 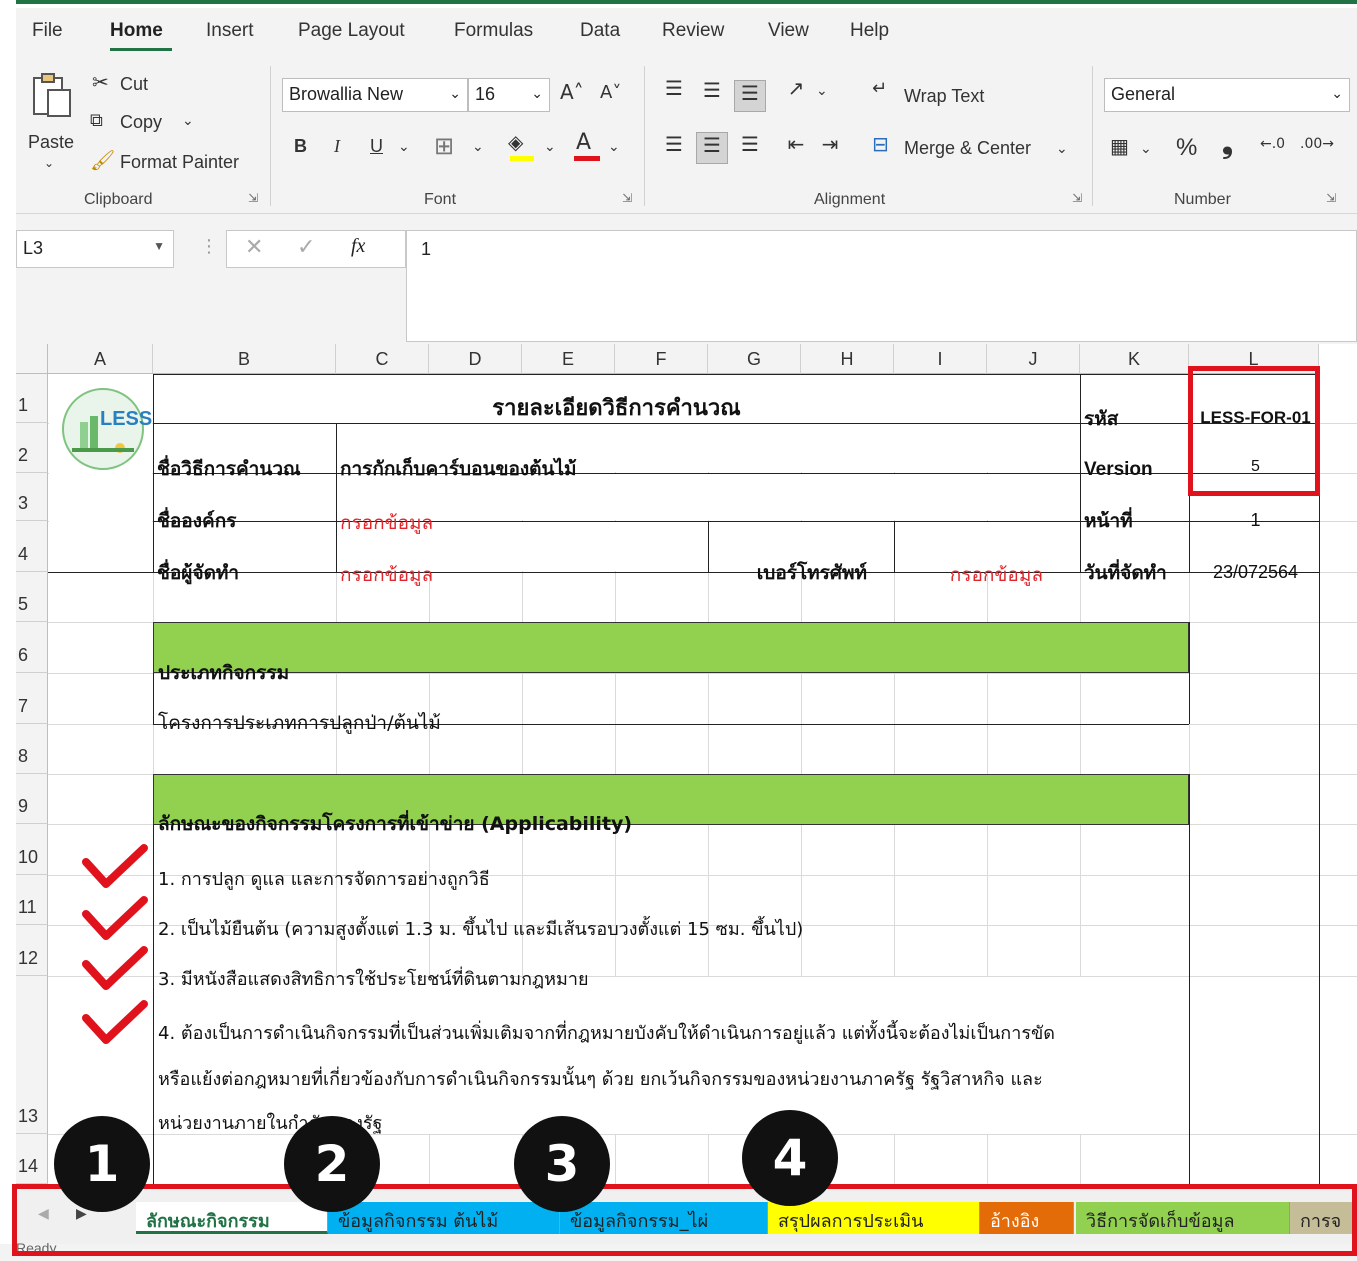 I want to click on merge-center-button: Merge & Center, so click(x=967, y=148).